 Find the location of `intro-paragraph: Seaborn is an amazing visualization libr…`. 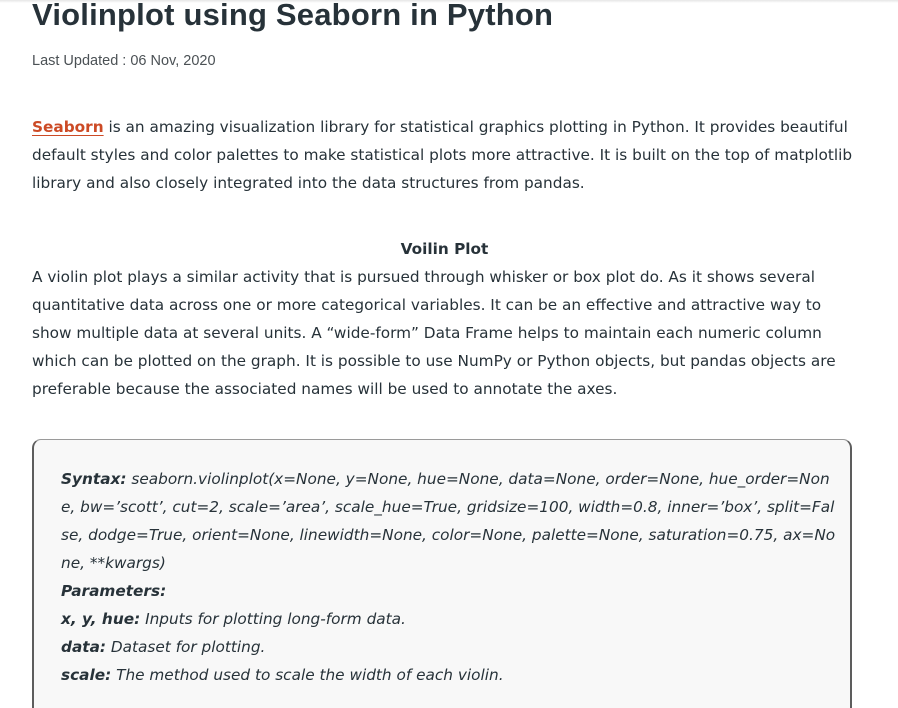

intro-paragraph: Seaborn is an amazing visualization libr… is located at coordinates (444, 155).